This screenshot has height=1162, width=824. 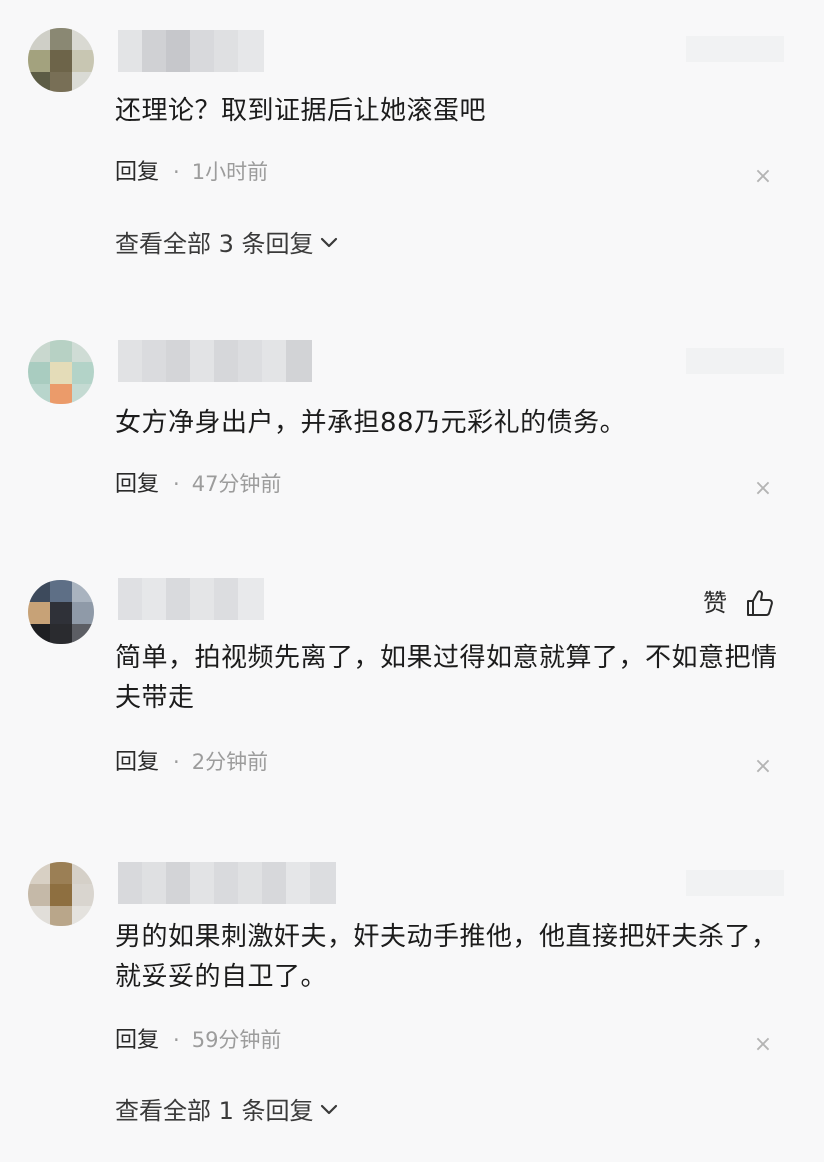 I want to click on comment-time: 47分钟前, so click(x=236, y=484).